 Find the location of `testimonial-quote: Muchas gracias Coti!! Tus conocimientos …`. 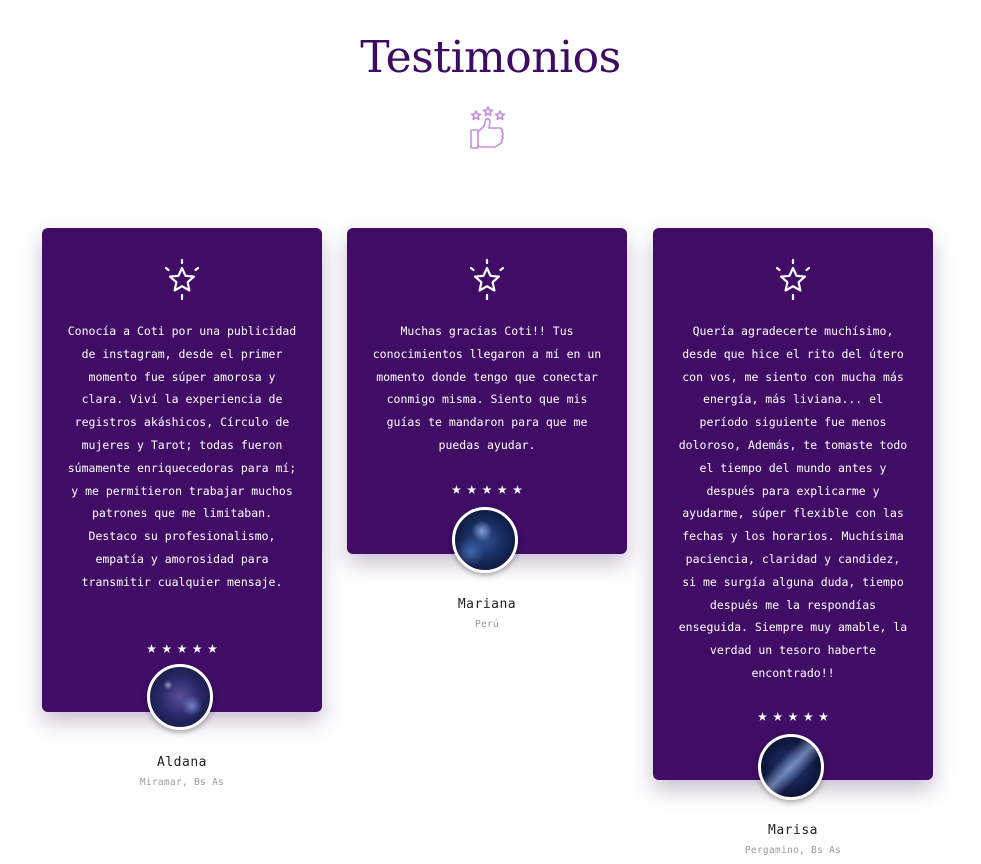

testimonial-quote: Muchas gracias Coti!! Tus conocimientos … is located at coordinates (487, 388).